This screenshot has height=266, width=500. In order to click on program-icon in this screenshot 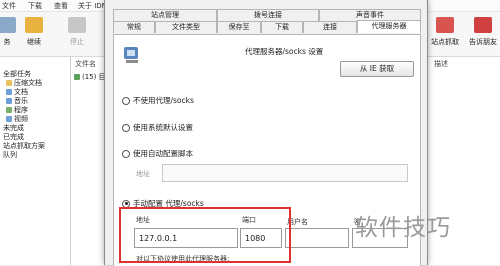, I will do `click(9, 110)`.